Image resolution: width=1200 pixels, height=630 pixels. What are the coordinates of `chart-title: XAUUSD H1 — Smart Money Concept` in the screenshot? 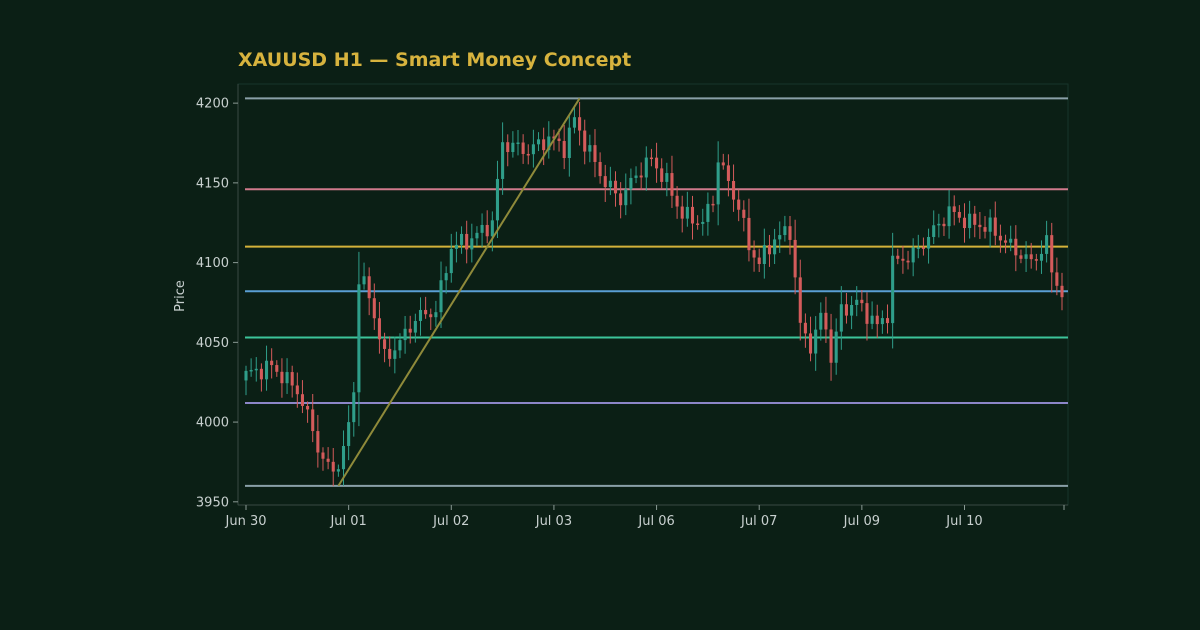 It's located at (434, 60).